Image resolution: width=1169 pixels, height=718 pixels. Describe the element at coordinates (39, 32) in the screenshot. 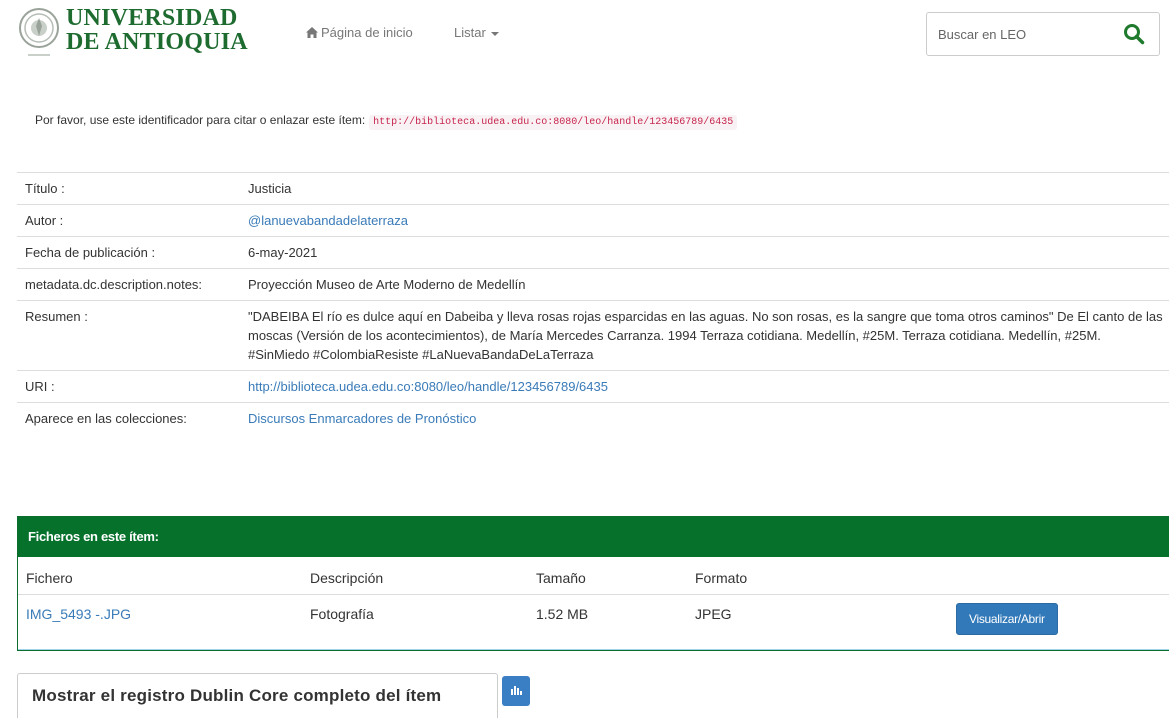

I see `university-seal-icon` at that location.